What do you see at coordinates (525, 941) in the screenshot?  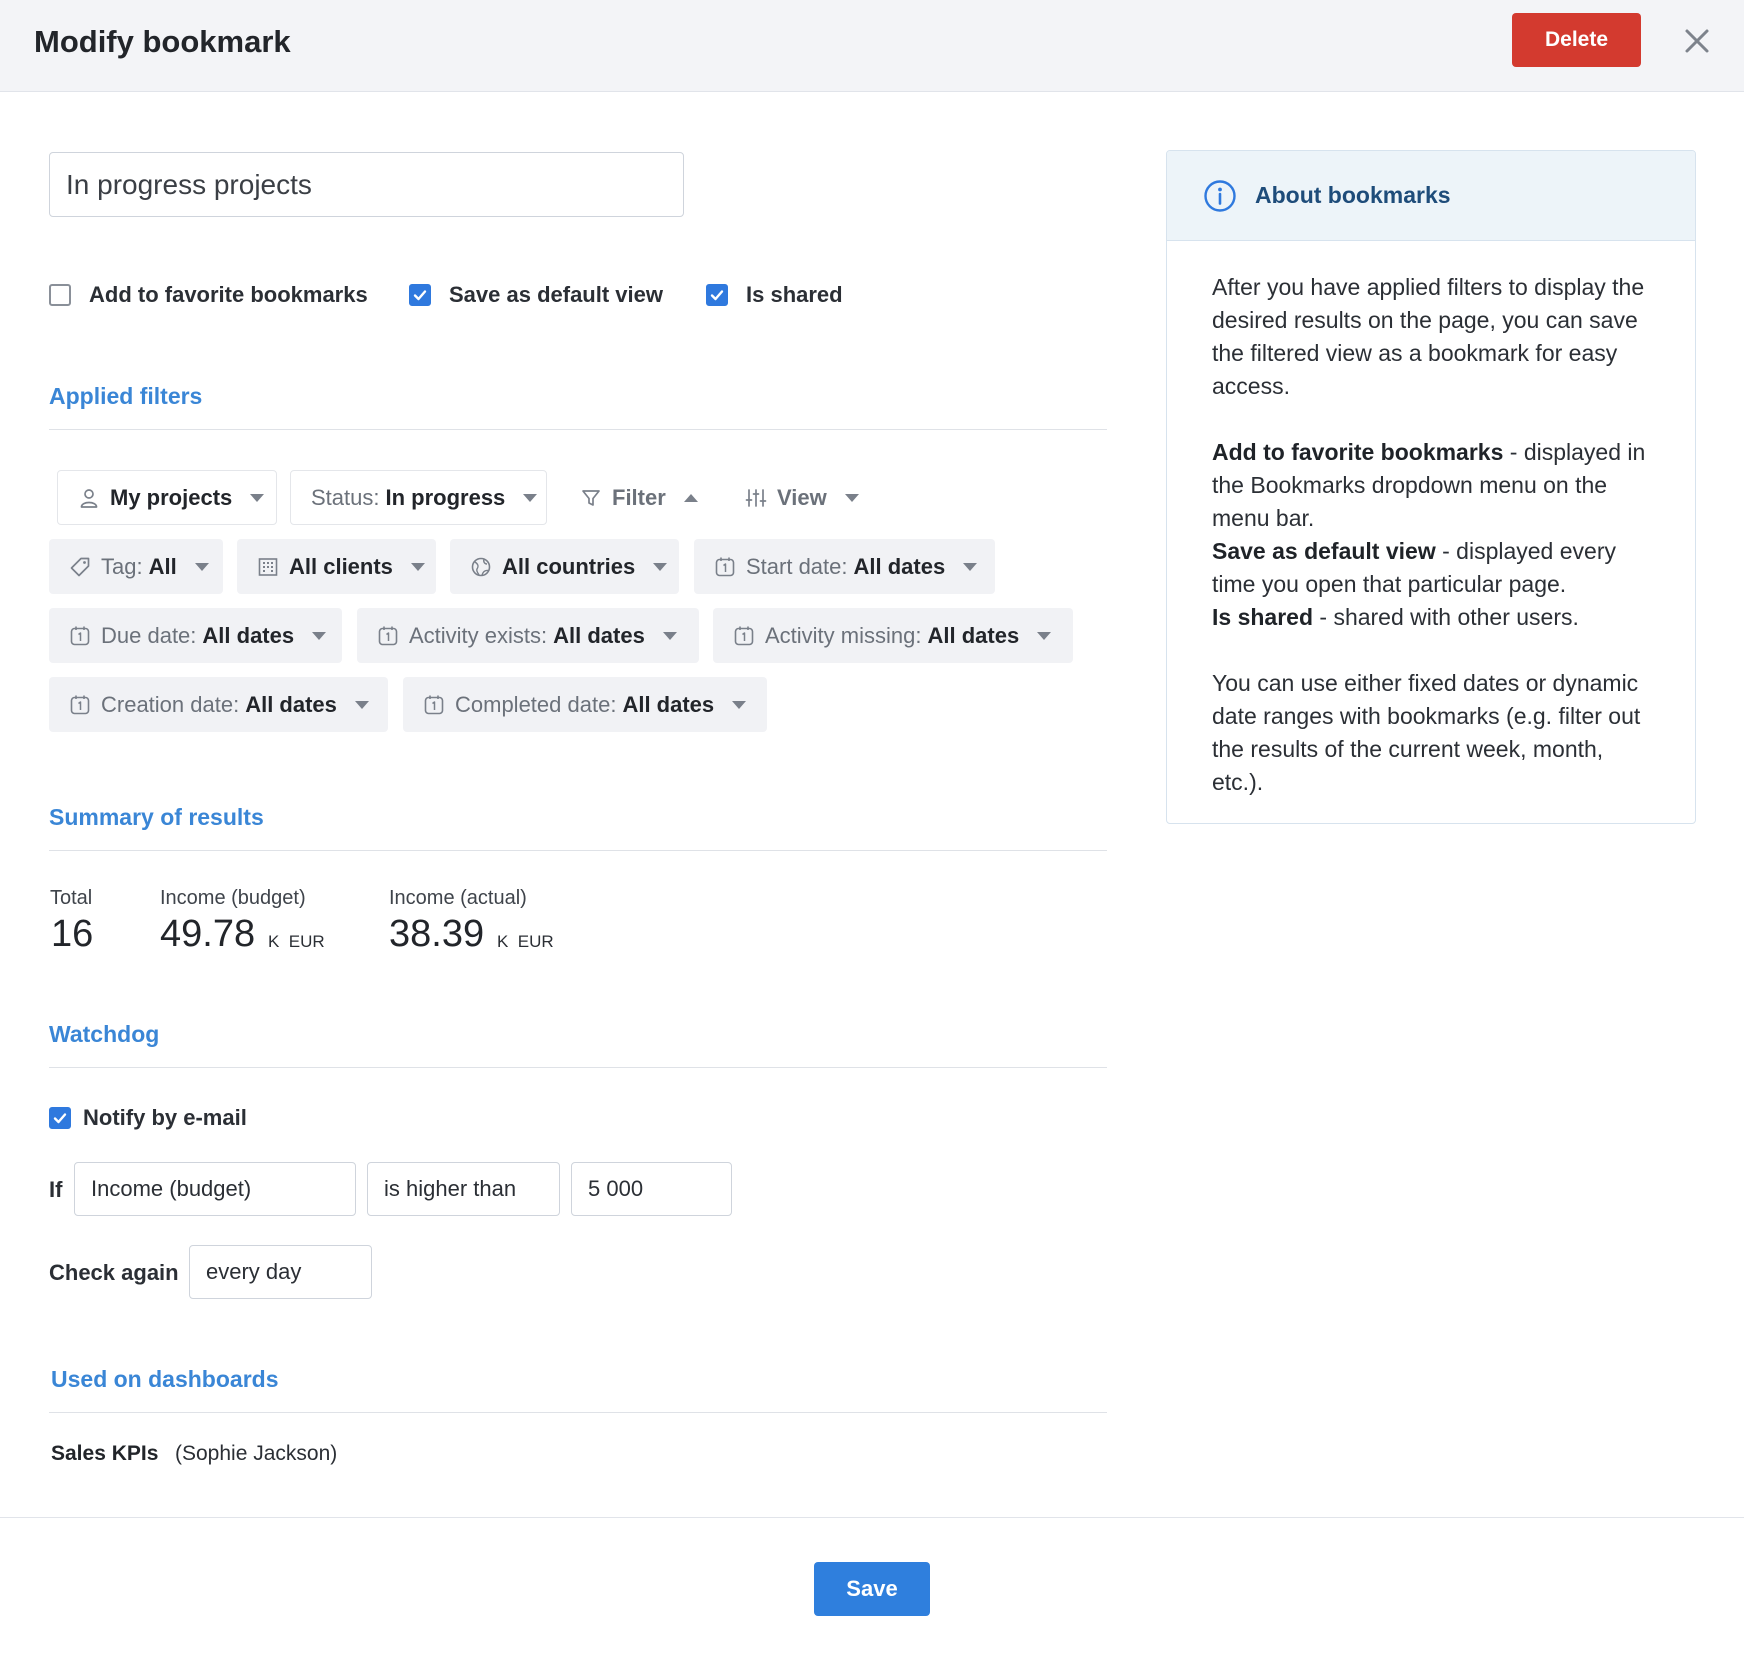 I see `stat-actual-unit: K EUR` at bounding box center [525, 941].